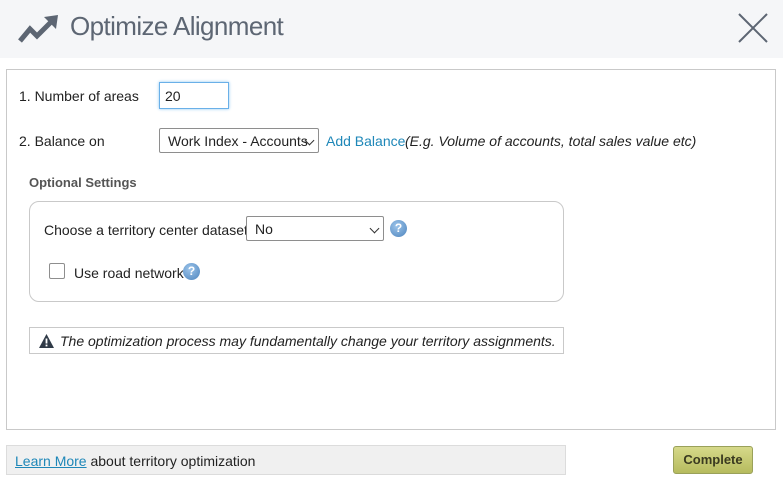 The width and height of the screenshot is (783, 491). I want to click on chevron-down-icon, so click(374, 228).